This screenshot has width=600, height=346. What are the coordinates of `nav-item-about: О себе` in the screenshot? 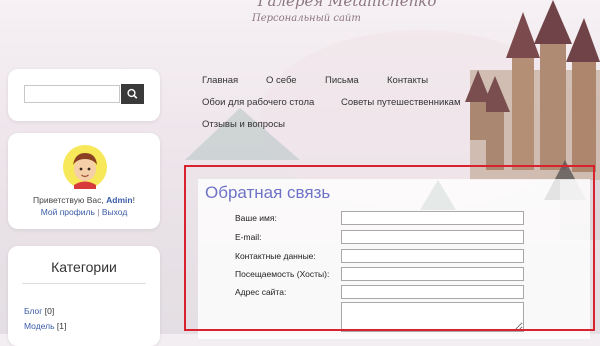 It's located at (281, 80).